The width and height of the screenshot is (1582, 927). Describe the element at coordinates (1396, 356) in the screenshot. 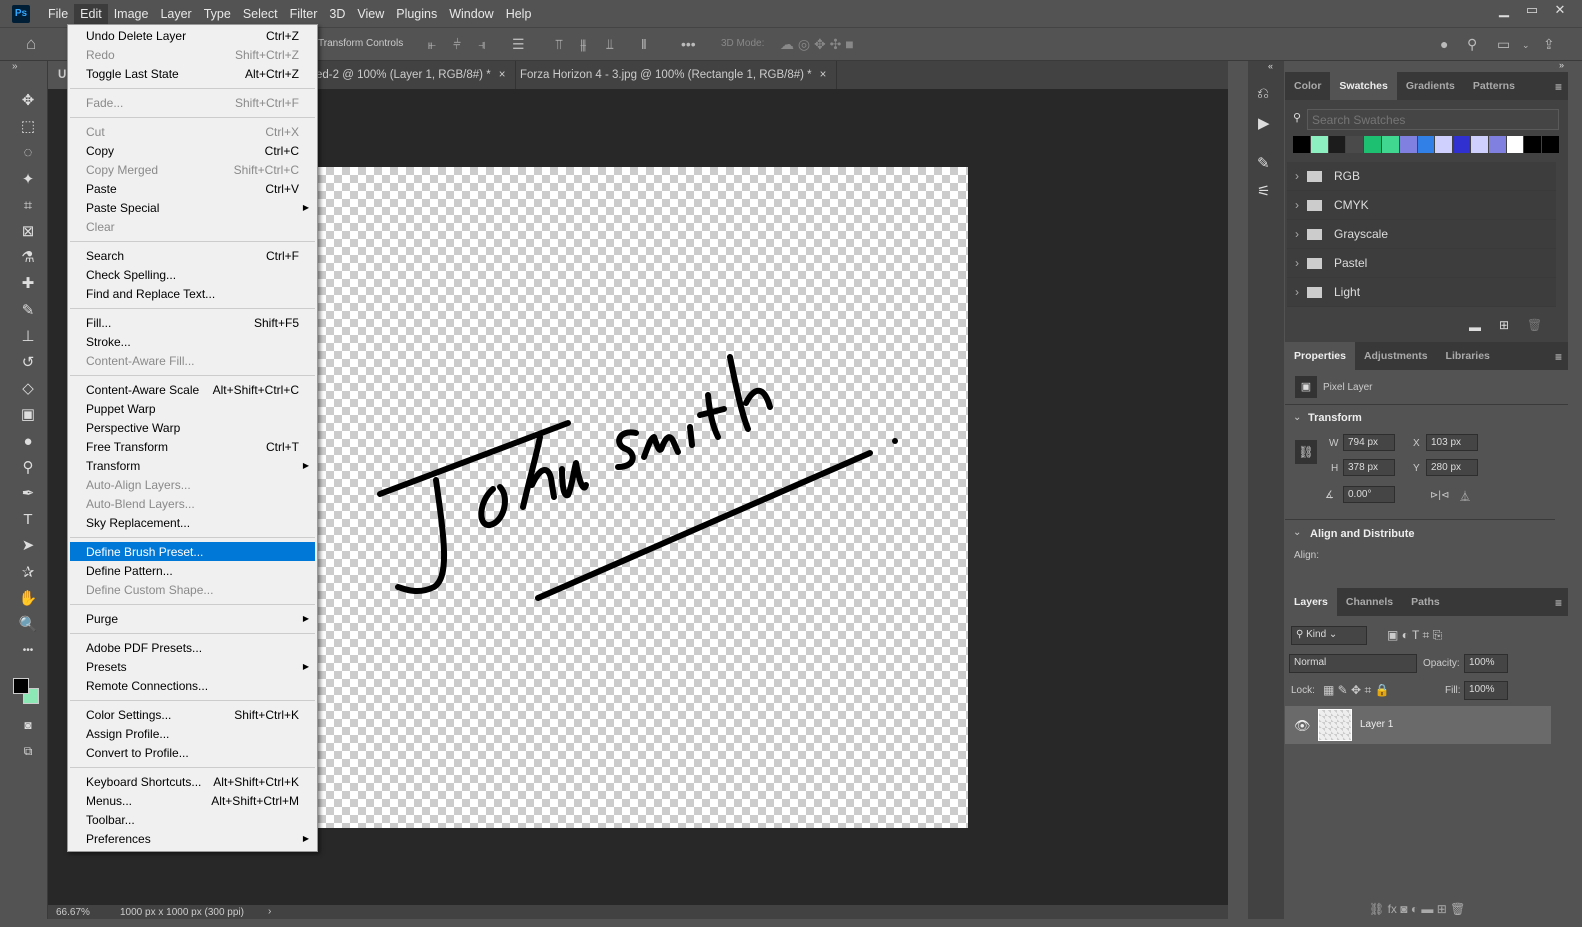

I see `tab-adjustments: Adjustments` at that location.